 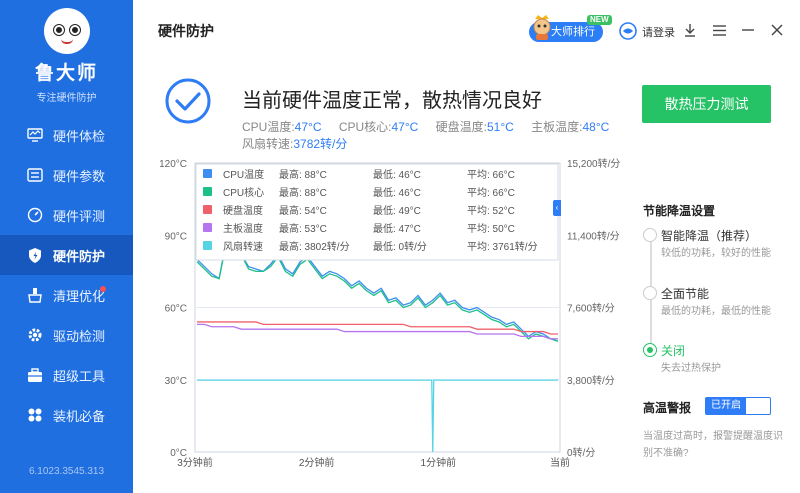 What do you see at coordinates (392, 101) in the screenshot?
I see `status-title: 当前硬件温度正常，散热情况良好` at bounding box center [392, 101].